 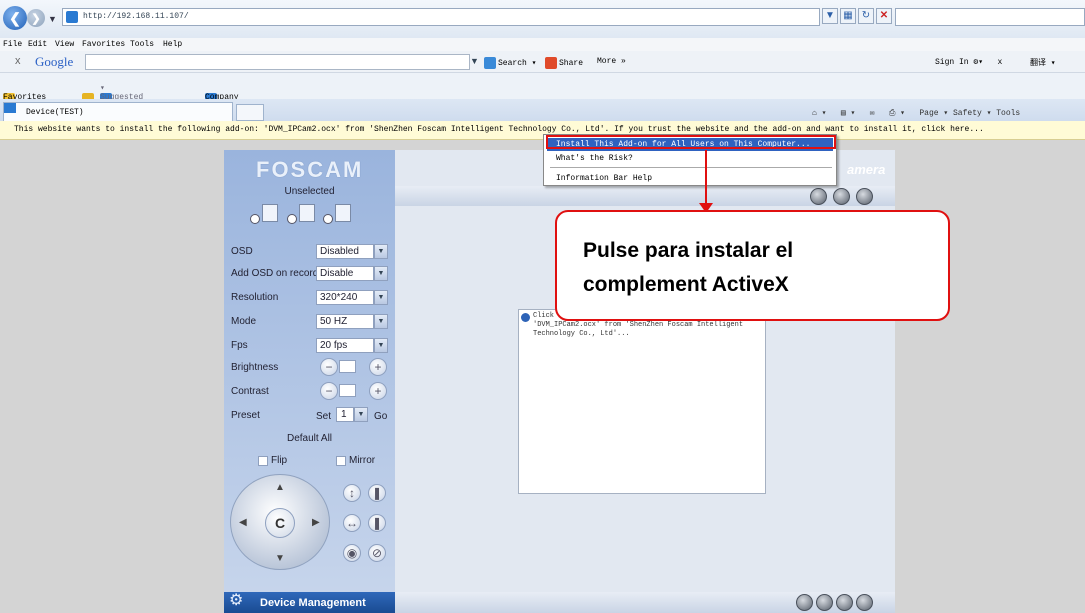 What do you see at coordinates (1043, 62) in the screenshot?
I see `google-translate-button: 翻译 ▾` at bounding box center [1043, 62].